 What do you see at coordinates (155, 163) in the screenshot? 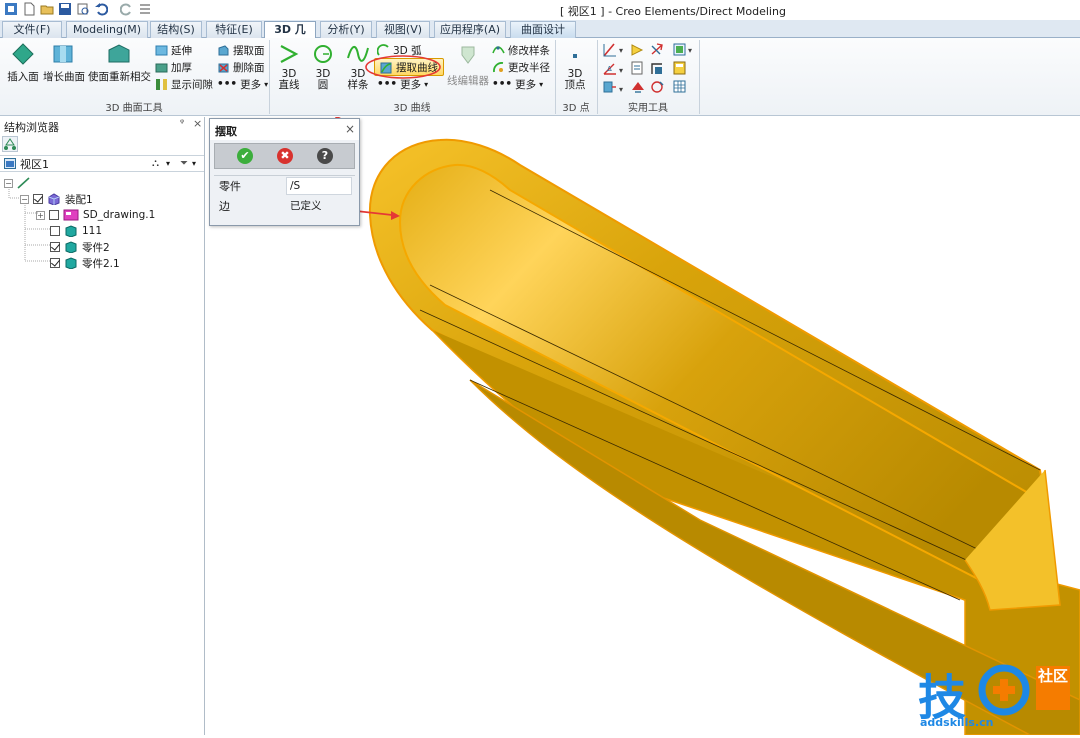
I see `binoculars-icon: ⛬` at bounding box center [155, 163].